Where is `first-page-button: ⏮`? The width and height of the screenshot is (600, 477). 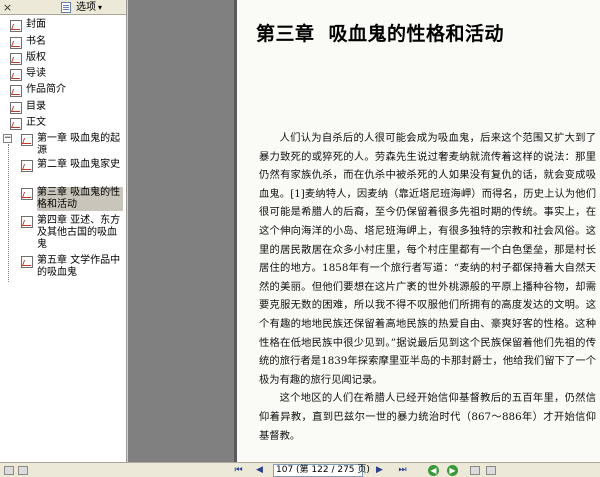
first-page-button: ⏮ is located at coordinates (238, 470).